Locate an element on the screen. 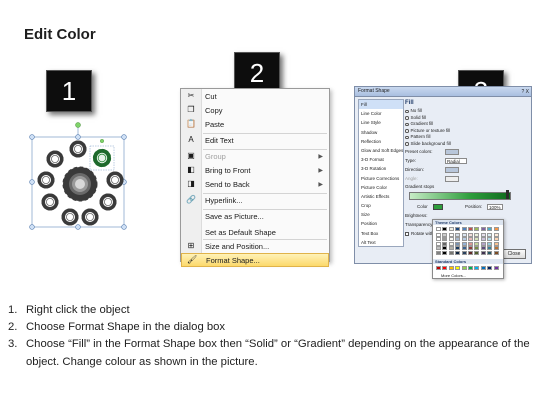  menu-item-paste: 📋 Paste is located at coordinates (255, 124).